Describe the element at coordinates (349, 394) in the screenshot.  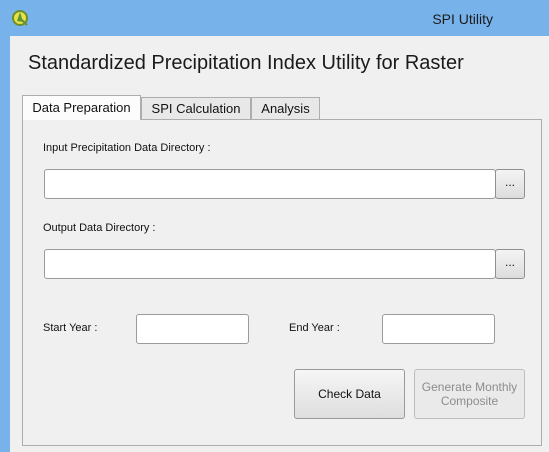
I see `check-data-button: Check Data` at that location.